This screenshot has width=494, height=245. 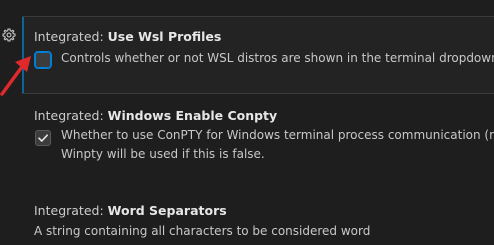 I want to click on use-wsl-profiles-checkbox, so click(x=43, y=60).